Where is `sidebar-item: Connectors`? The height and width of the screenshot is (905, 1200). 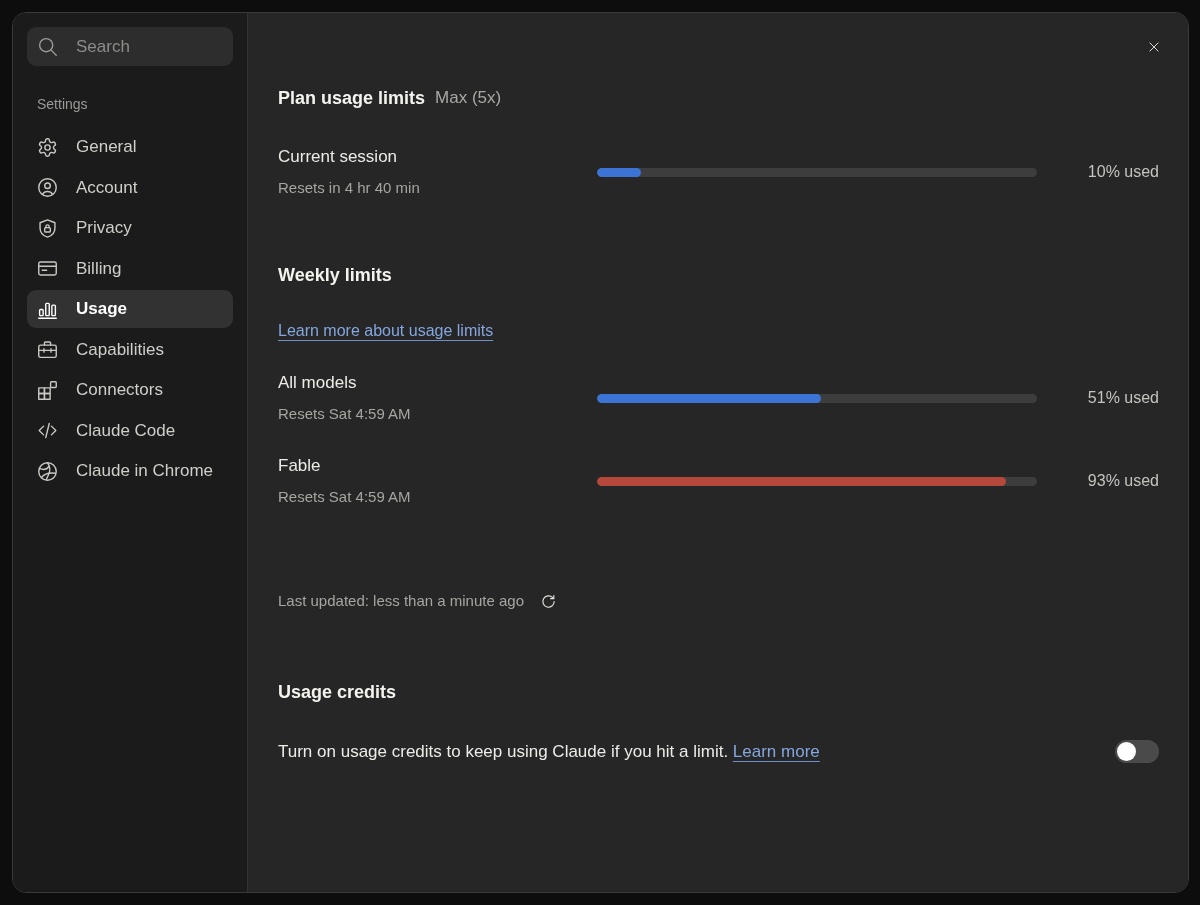
sidebar-item: Connectors is located at coordinates (130, 390).